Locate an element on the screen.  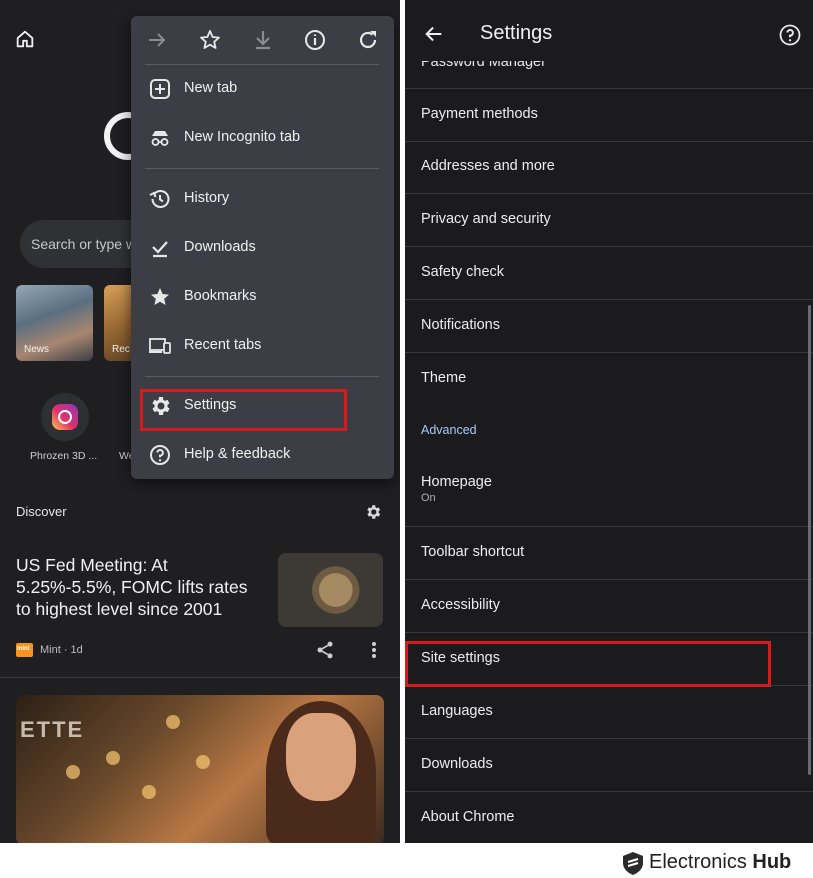
settings-item-label: Languages is located at coordinates (457, 711).